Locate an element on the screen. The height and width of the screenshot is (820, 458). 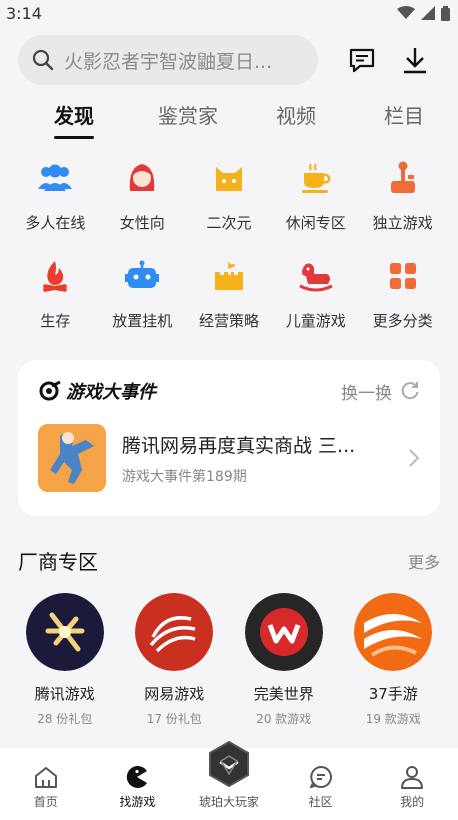
37-games-logo is located at coordinates (393, 632).